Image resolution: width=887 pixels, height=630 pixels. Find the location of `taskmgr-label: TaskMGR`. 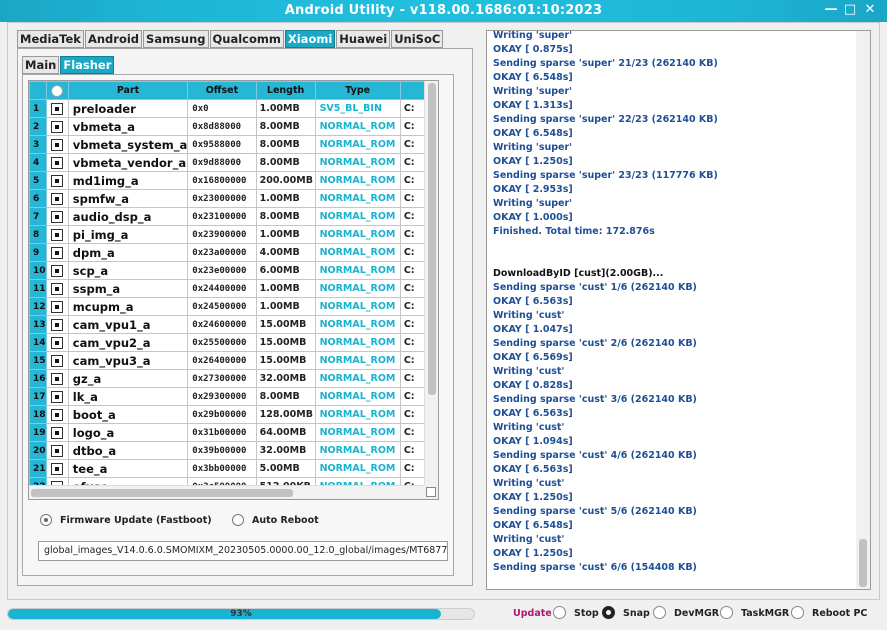

taskmgr-label: TaskMGR is located at coordinates (765, 613).